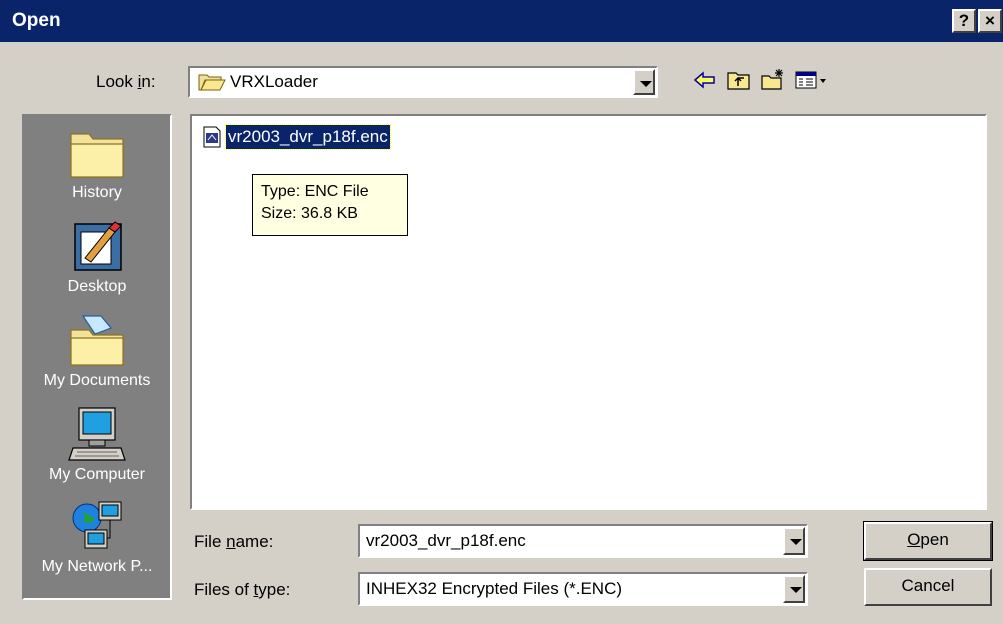 Image resolution: width=1003 pixels, height=624 pixels. I want to click on look-in-value: VRXLoader, so click(258, 82).